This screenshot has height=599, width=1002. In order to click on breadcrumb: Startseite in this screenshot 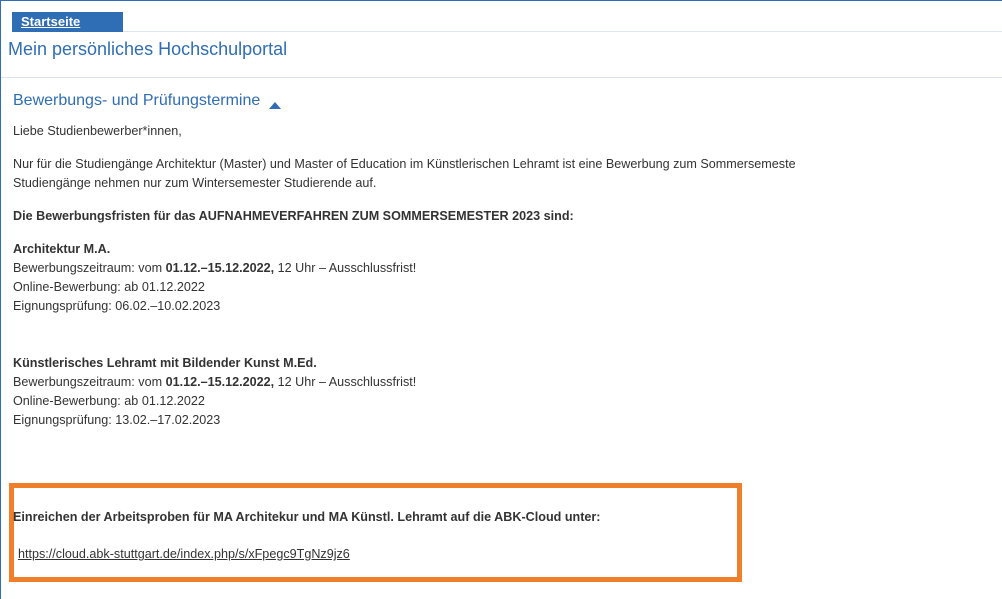, I will do `click(67, 22)`.